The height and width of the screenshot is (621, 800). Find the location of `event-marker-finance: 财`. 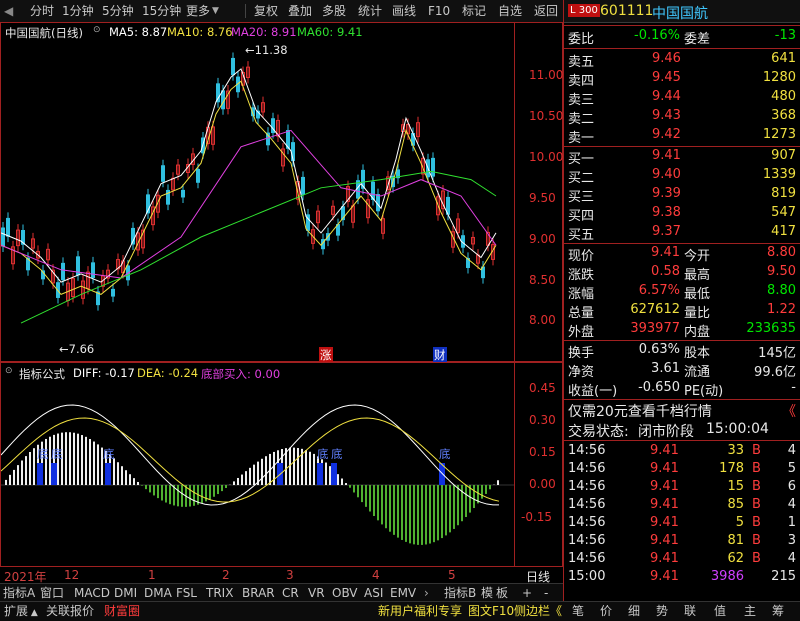

event-marker-finance: 财 is located at coordinates (440, 355).